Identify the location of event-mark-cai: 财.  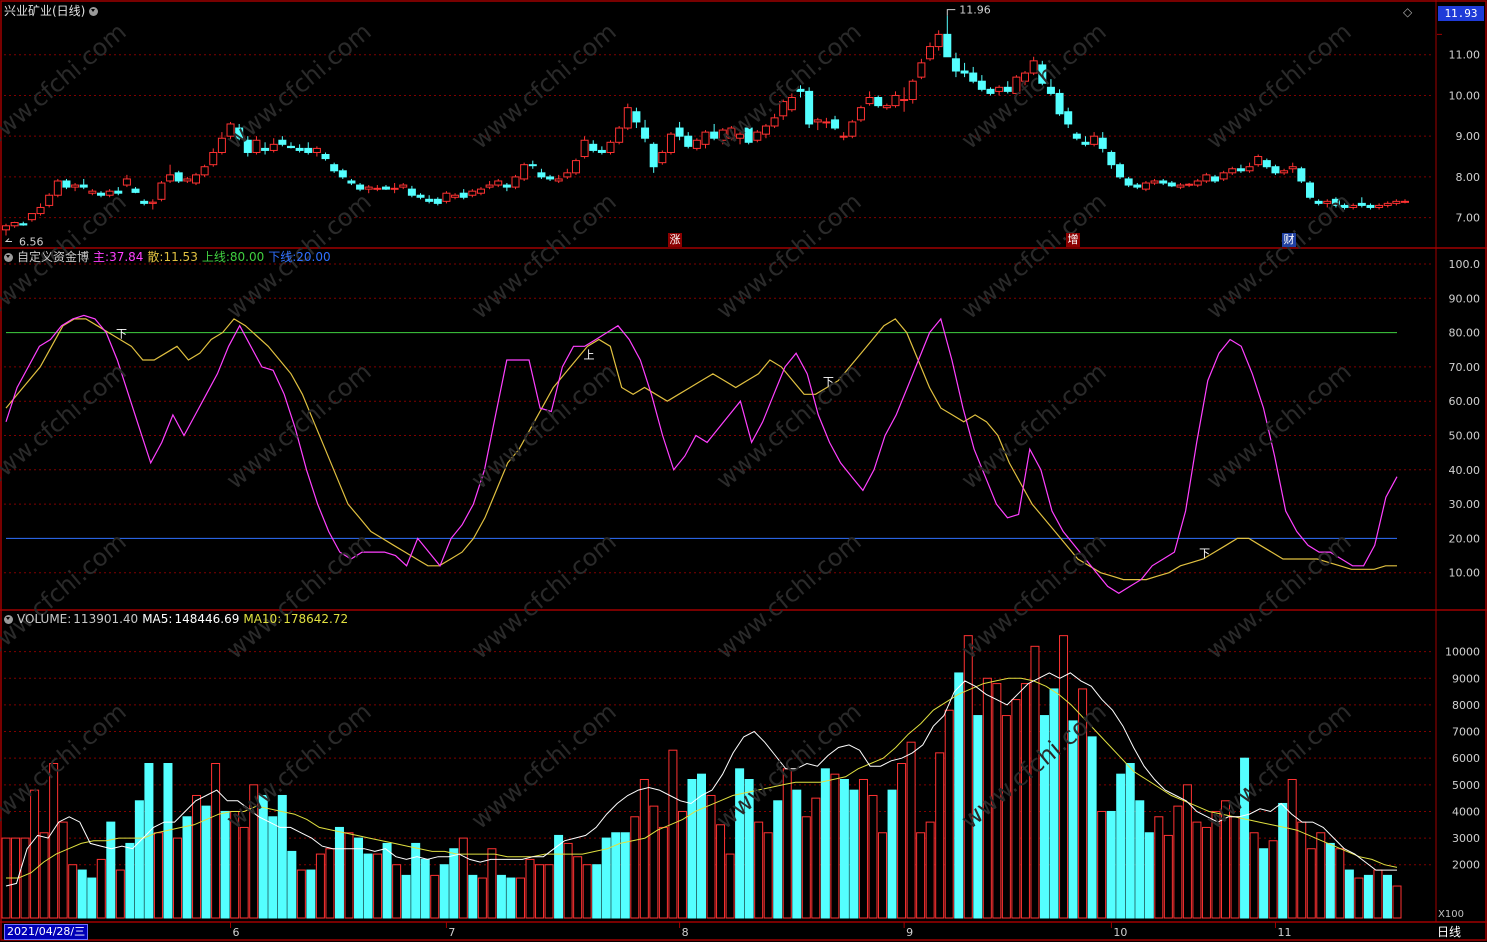
(1289, 240).